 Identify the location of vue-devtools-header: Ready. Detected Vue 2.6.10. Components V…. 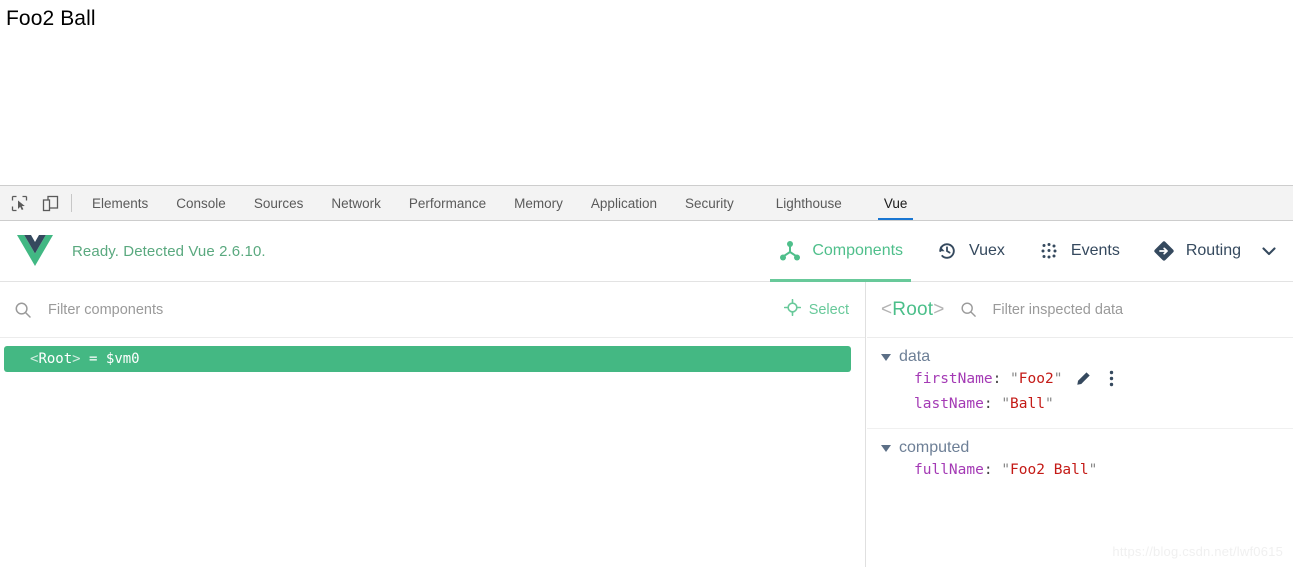
(646, 251).